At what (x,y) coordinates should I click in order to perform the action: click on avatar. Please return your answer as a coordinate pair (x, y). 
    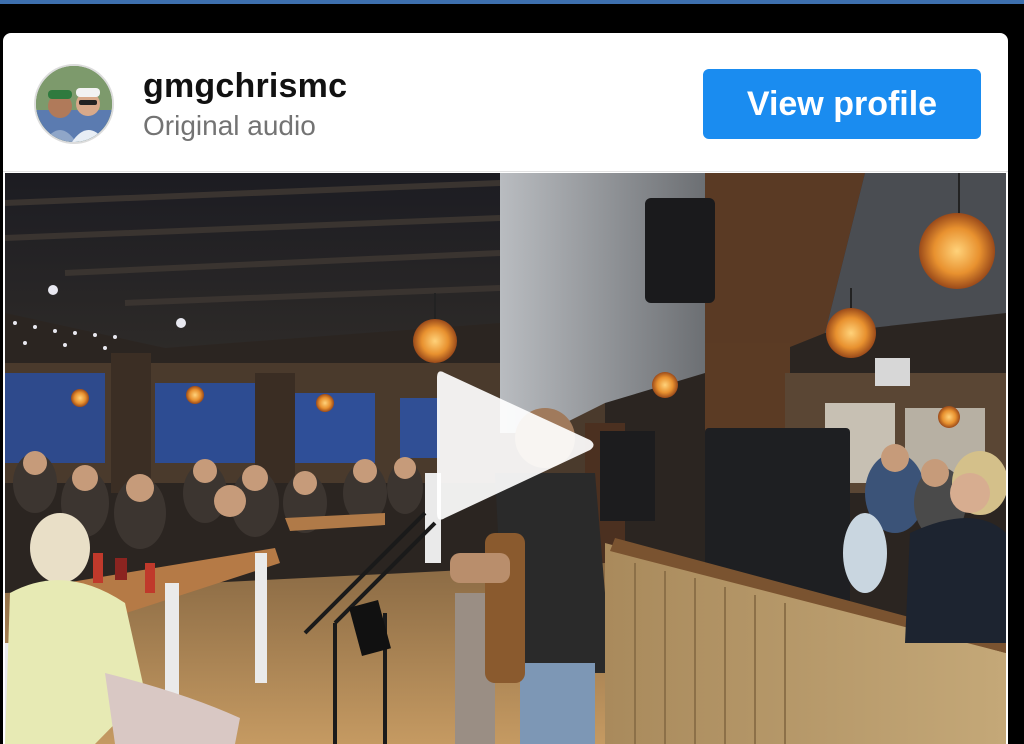
    Looking at the image, I should click on (74, 104).